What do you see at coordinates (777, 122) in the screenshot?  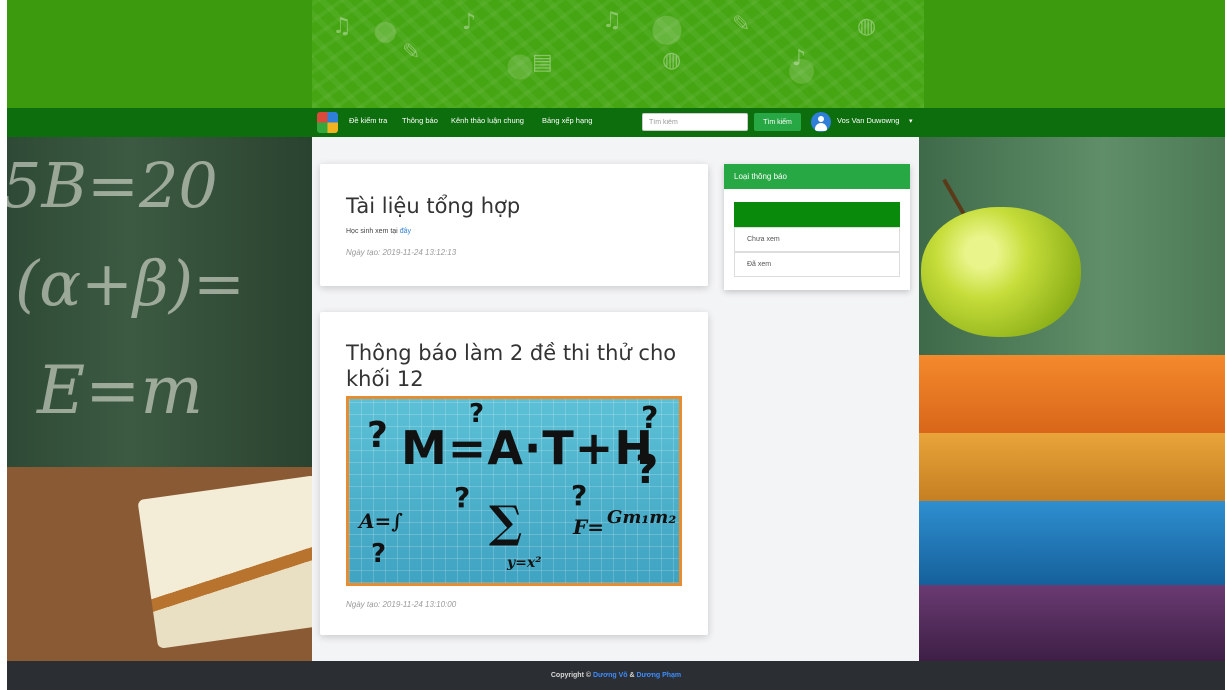 I see `search-button: Tìm kiếm` at bounding box center [777, 122].